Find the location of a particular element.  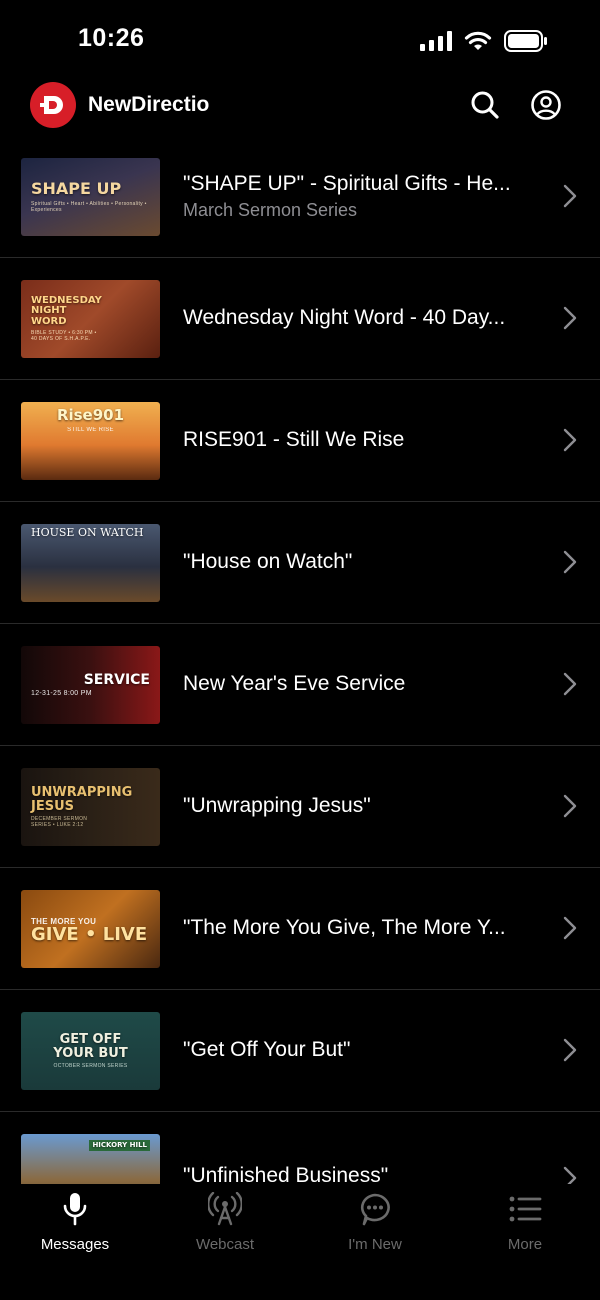

series-thumbnail: GET OFF YOUR BUT OCTOBER SERMON SERIES is located at coordinates (90, 1051).